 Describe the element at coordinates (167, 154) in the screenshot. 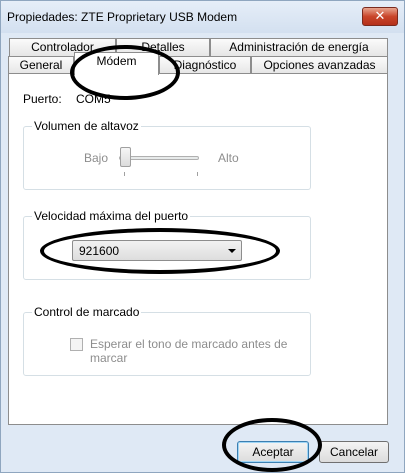

I see `speaker-volume-group: Volumen de altavoz Bajo Alto` at that location.